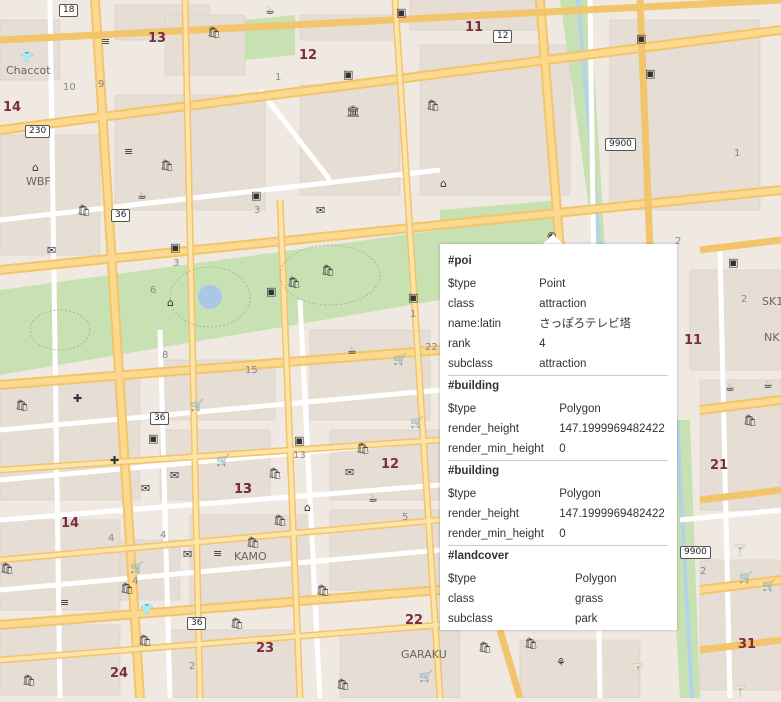 The image size is (781, 702). I want to click on property-key: name:latin, so click(475, 324).